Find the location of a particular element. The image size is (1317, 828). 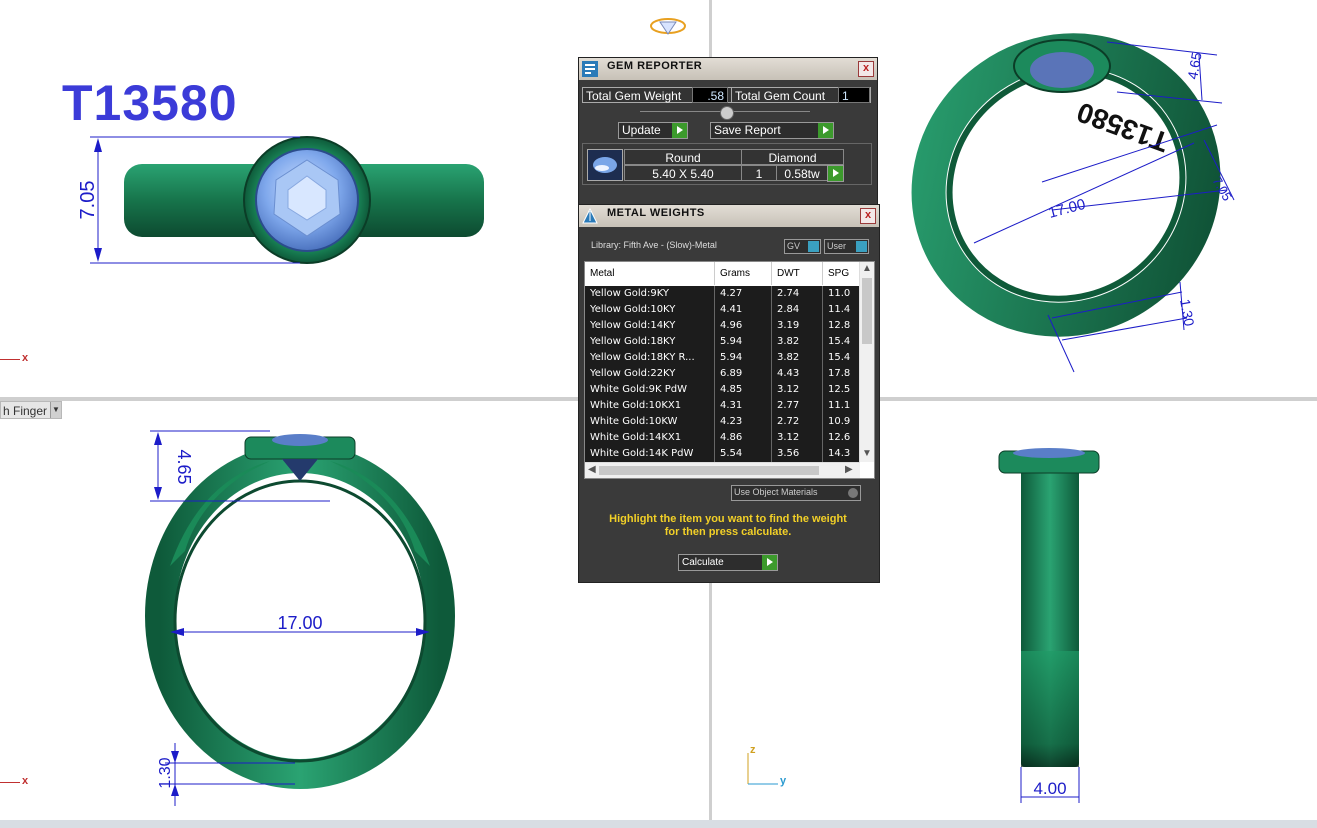

scroll-up-icon: ▲ is located at coordinates (867, 268).